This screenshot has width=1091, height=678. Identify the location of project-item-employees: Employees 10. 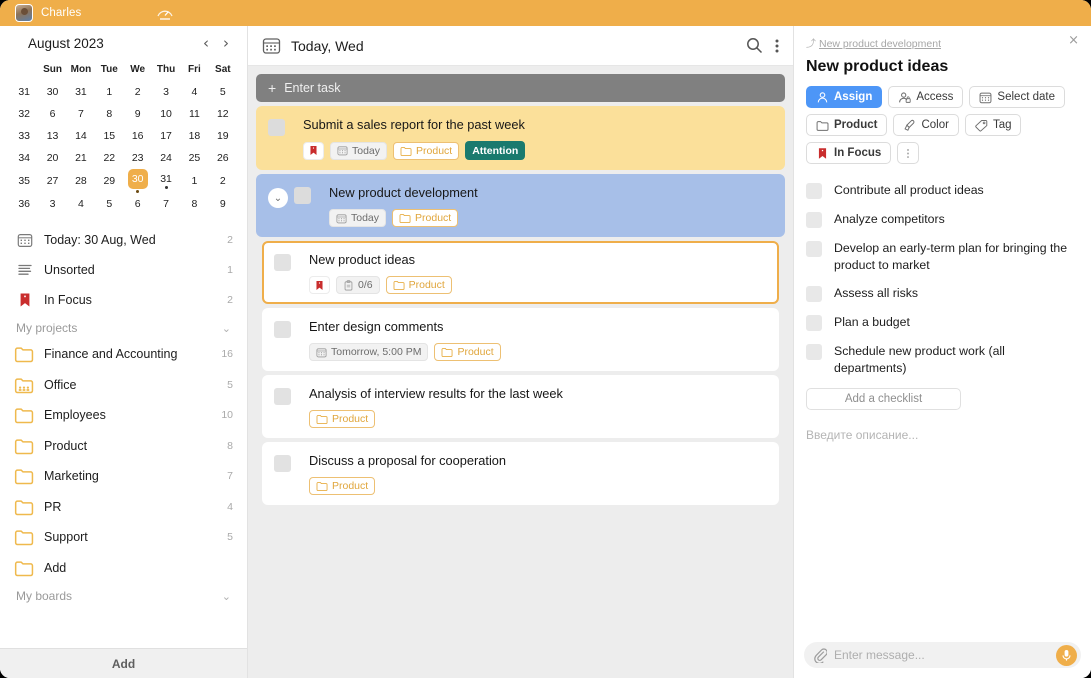
(123, 415).